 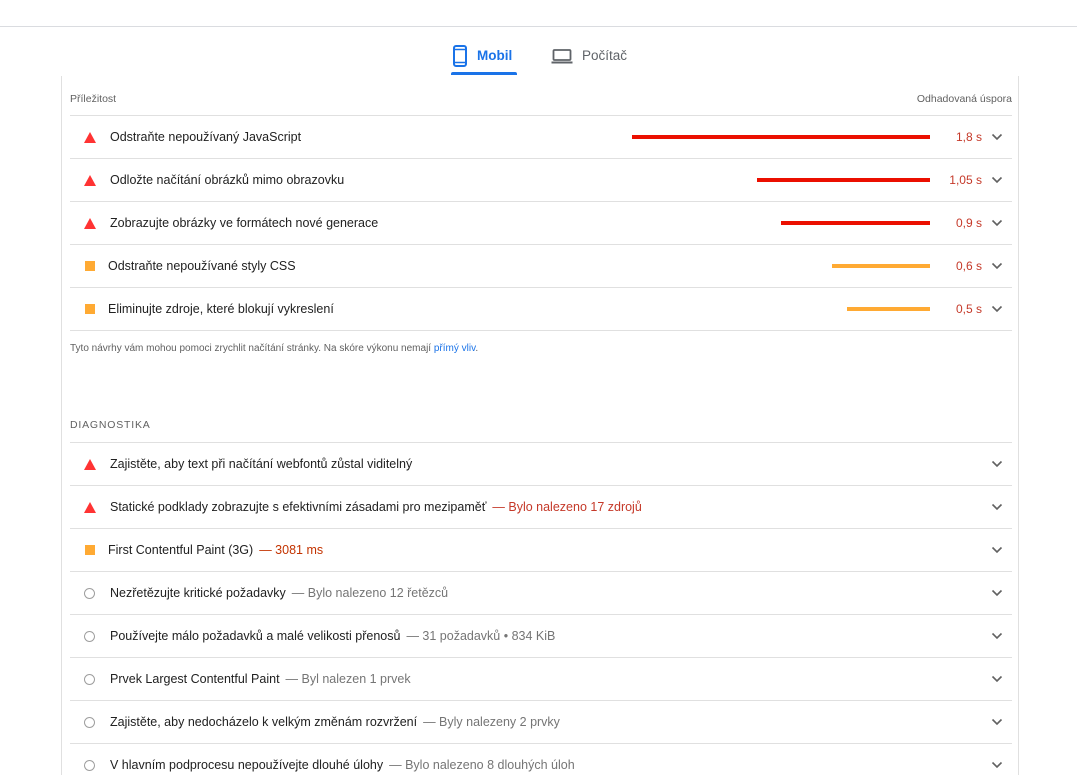 What do you see at coordinates (562, 55) in the screenshot?
I see `laptop-icon` at bounding box center [562, 55].